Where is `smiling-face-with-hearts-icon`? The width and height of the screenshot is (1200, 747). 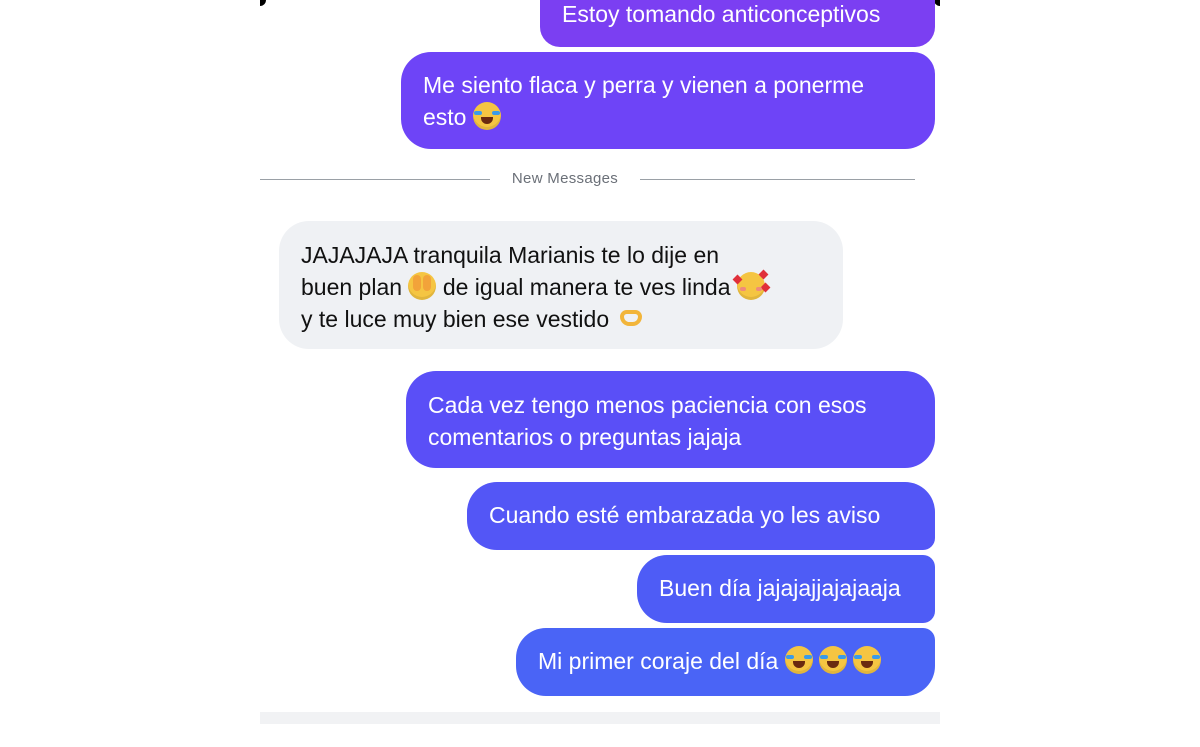 smiling-face-with-hearts-icon is located at coordinates (751, 284).